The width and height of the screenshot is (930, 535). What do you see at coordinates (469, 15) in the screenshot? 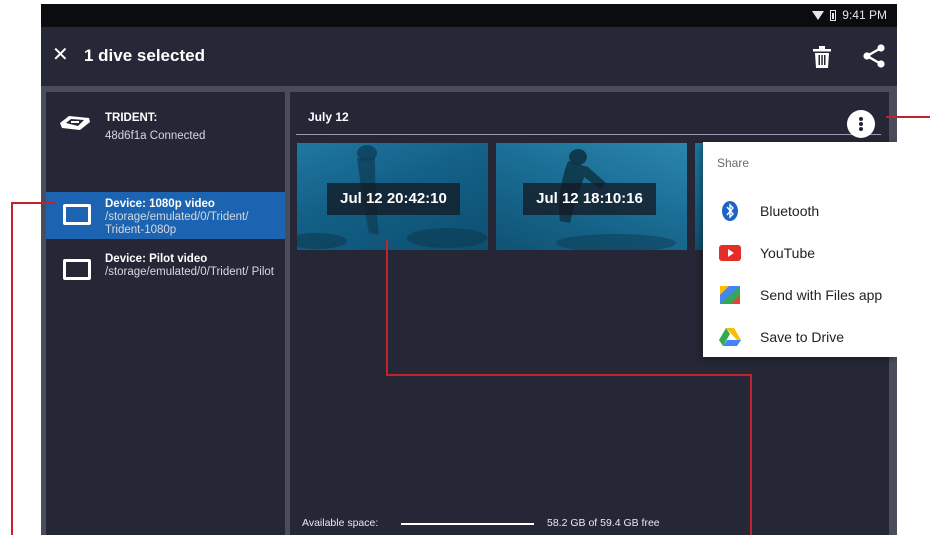
I see `status-bar: 9:41 PM` at bounding box center [469, 15].